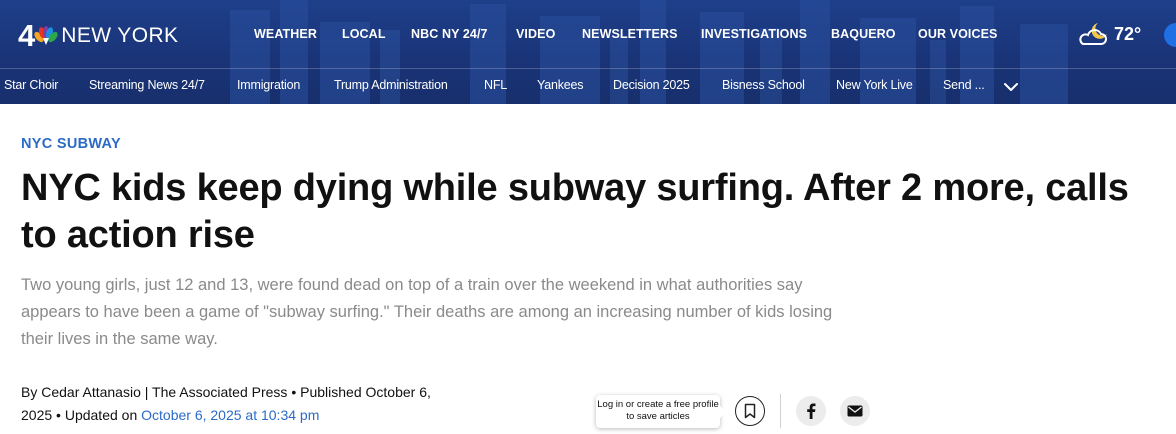  I want to click on category-link: NYC SUBWAY, so click(71, 144).